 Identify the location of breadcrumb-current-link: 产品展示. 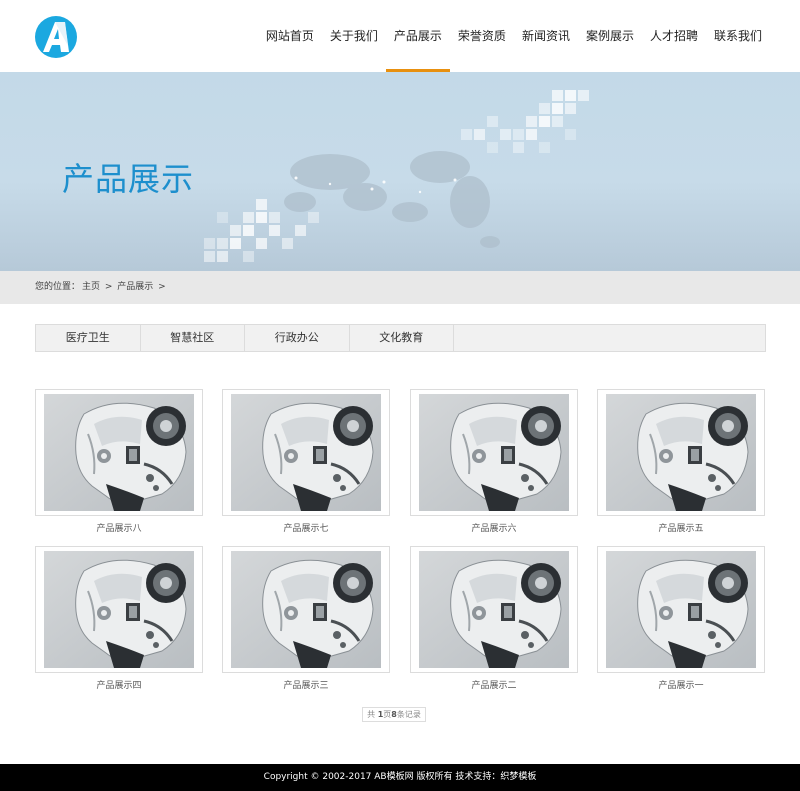
(135, 287).